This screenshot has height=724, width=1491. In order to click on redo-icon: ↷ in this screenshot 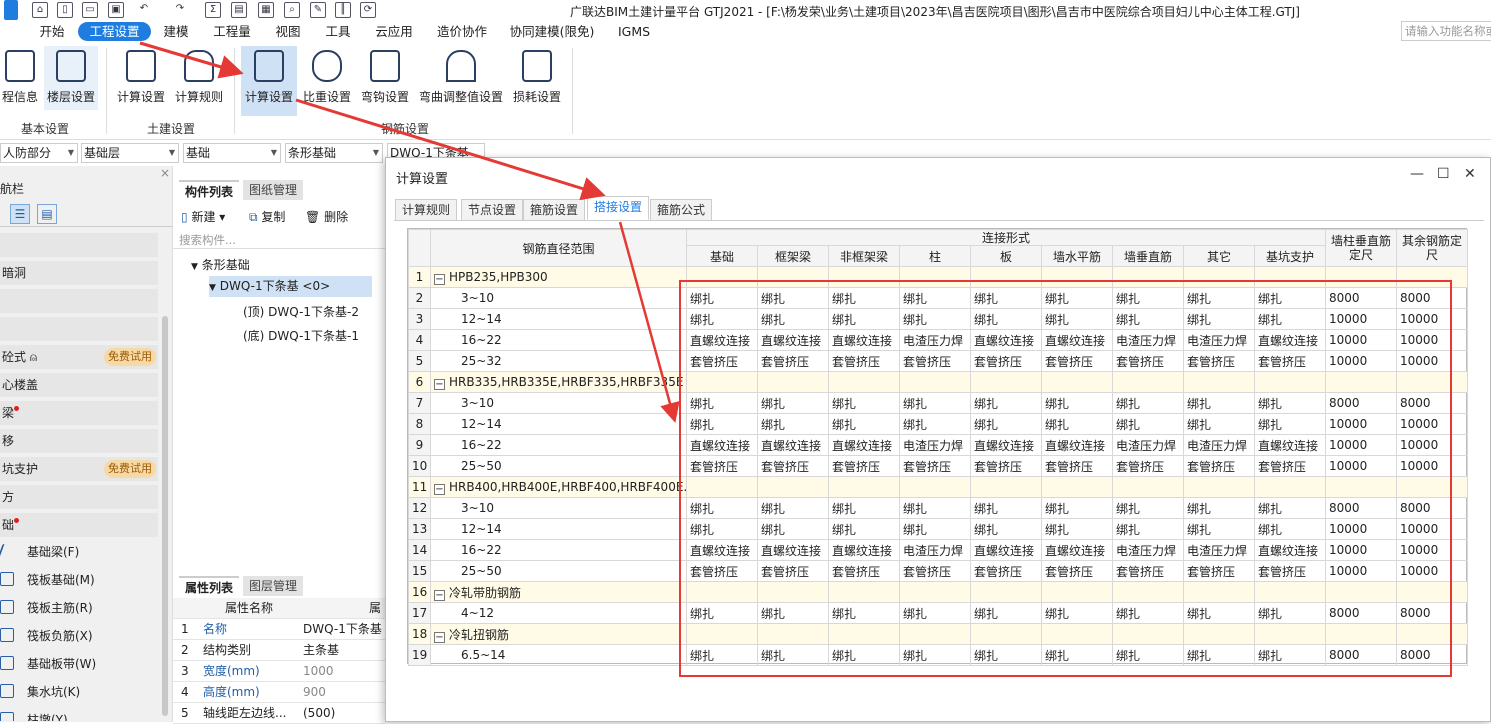, I will do `click(180, 10)`.